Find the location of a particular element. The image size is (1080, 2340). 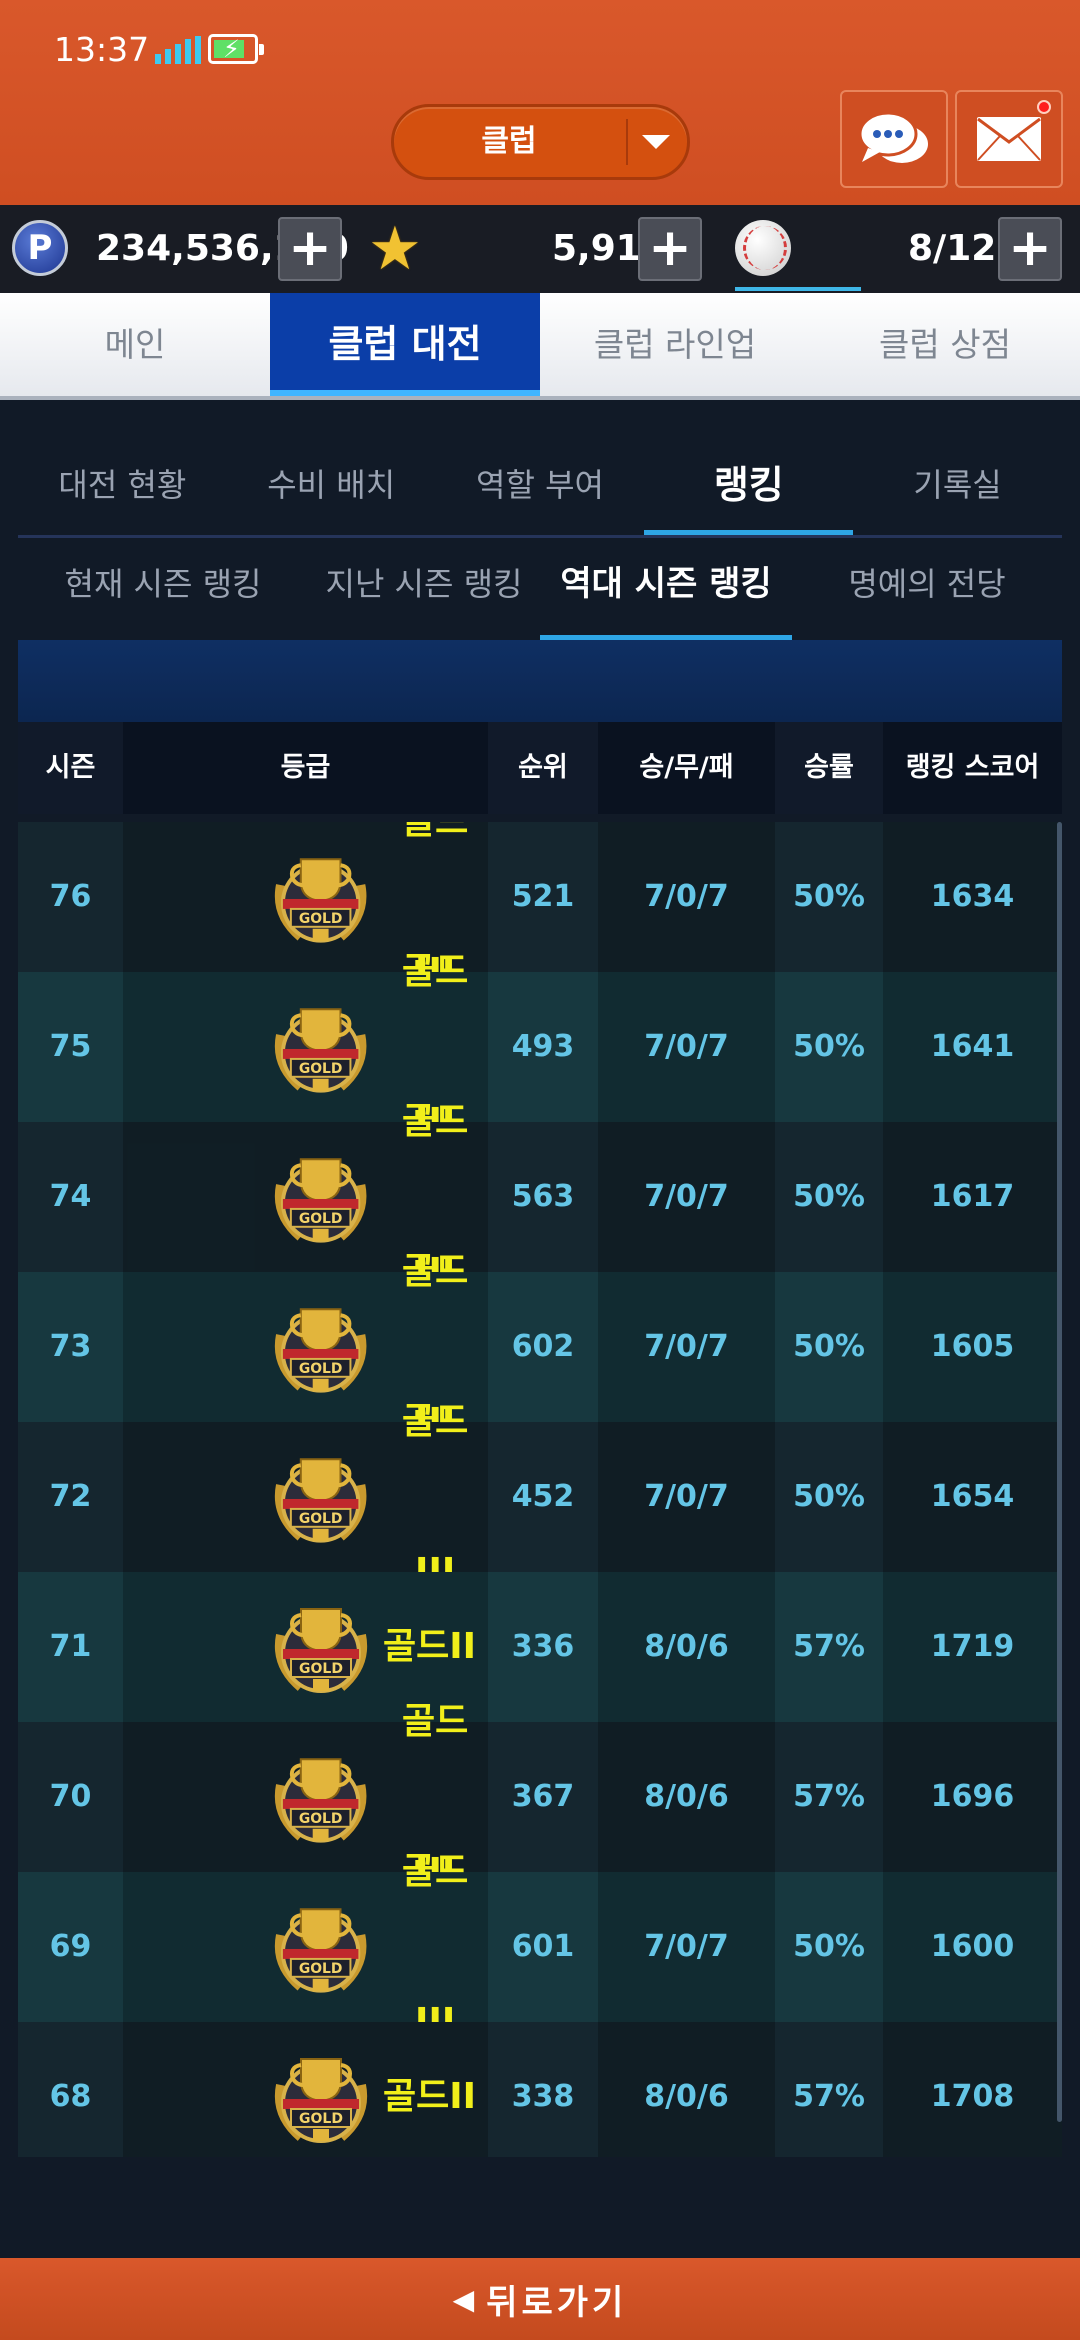

stamina-progress is located at coordinates (798, 289).